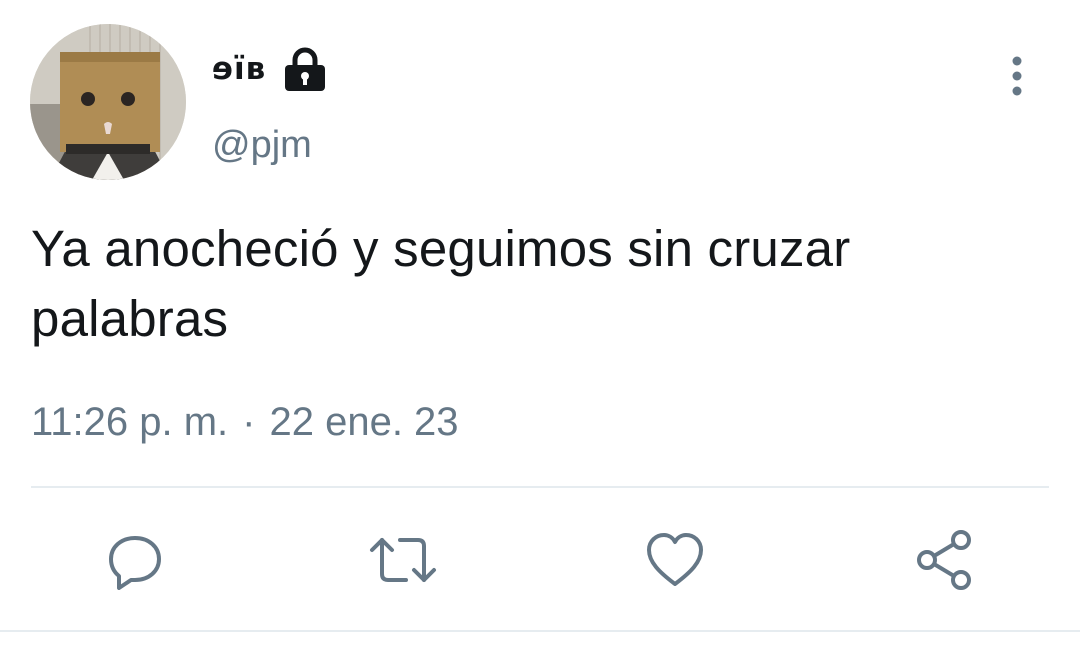 This screenshot has width=1080, height=651. What do you see at coordinates (270, 69) in the screenshot?
I see `display-name-row: ɘïʙ` at bounding box center [270, 69].